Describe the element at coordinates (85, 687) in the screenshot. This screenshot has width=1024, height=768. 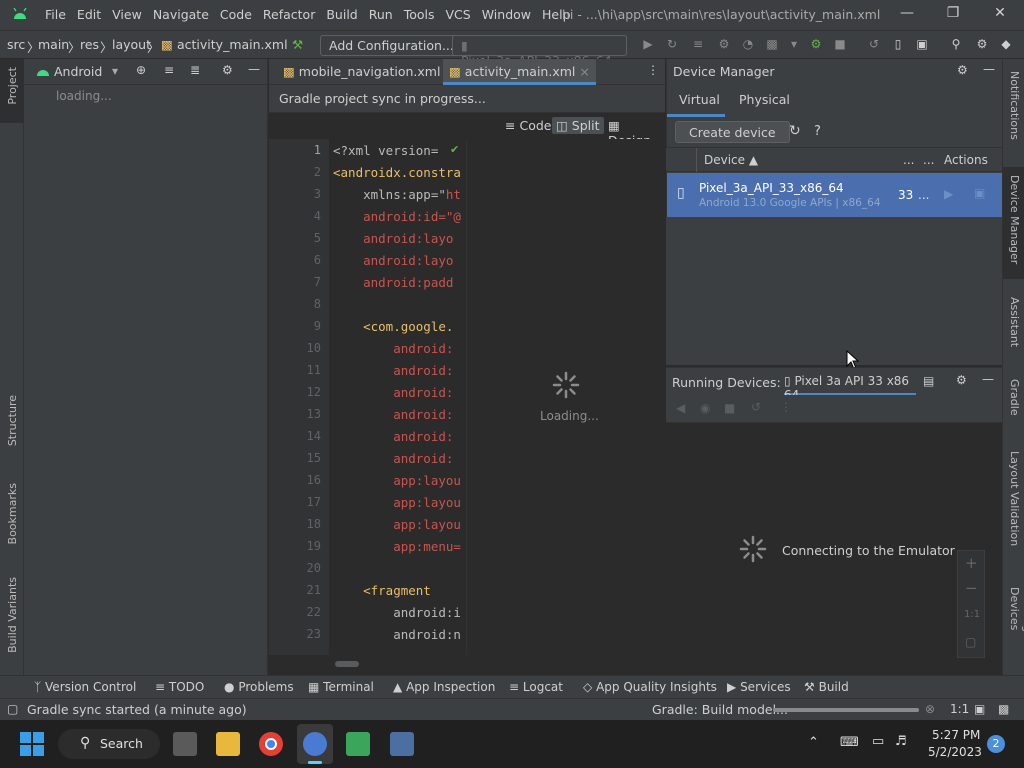
I see `tab-version-control: ᛉ Version Control` at that location.